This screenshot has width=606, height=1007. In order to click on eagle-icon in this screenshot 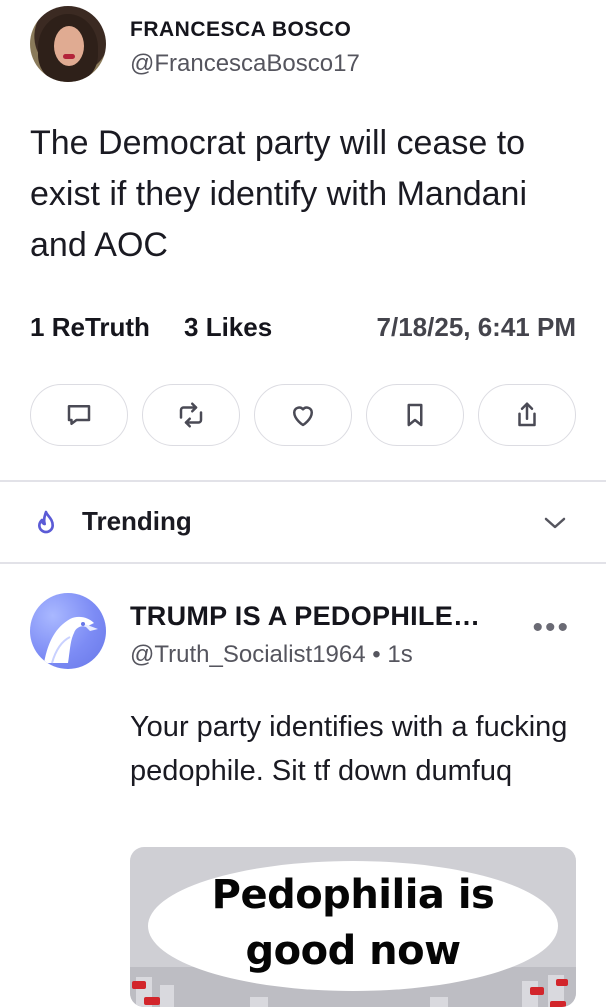, I will do `click(71, 640)`.